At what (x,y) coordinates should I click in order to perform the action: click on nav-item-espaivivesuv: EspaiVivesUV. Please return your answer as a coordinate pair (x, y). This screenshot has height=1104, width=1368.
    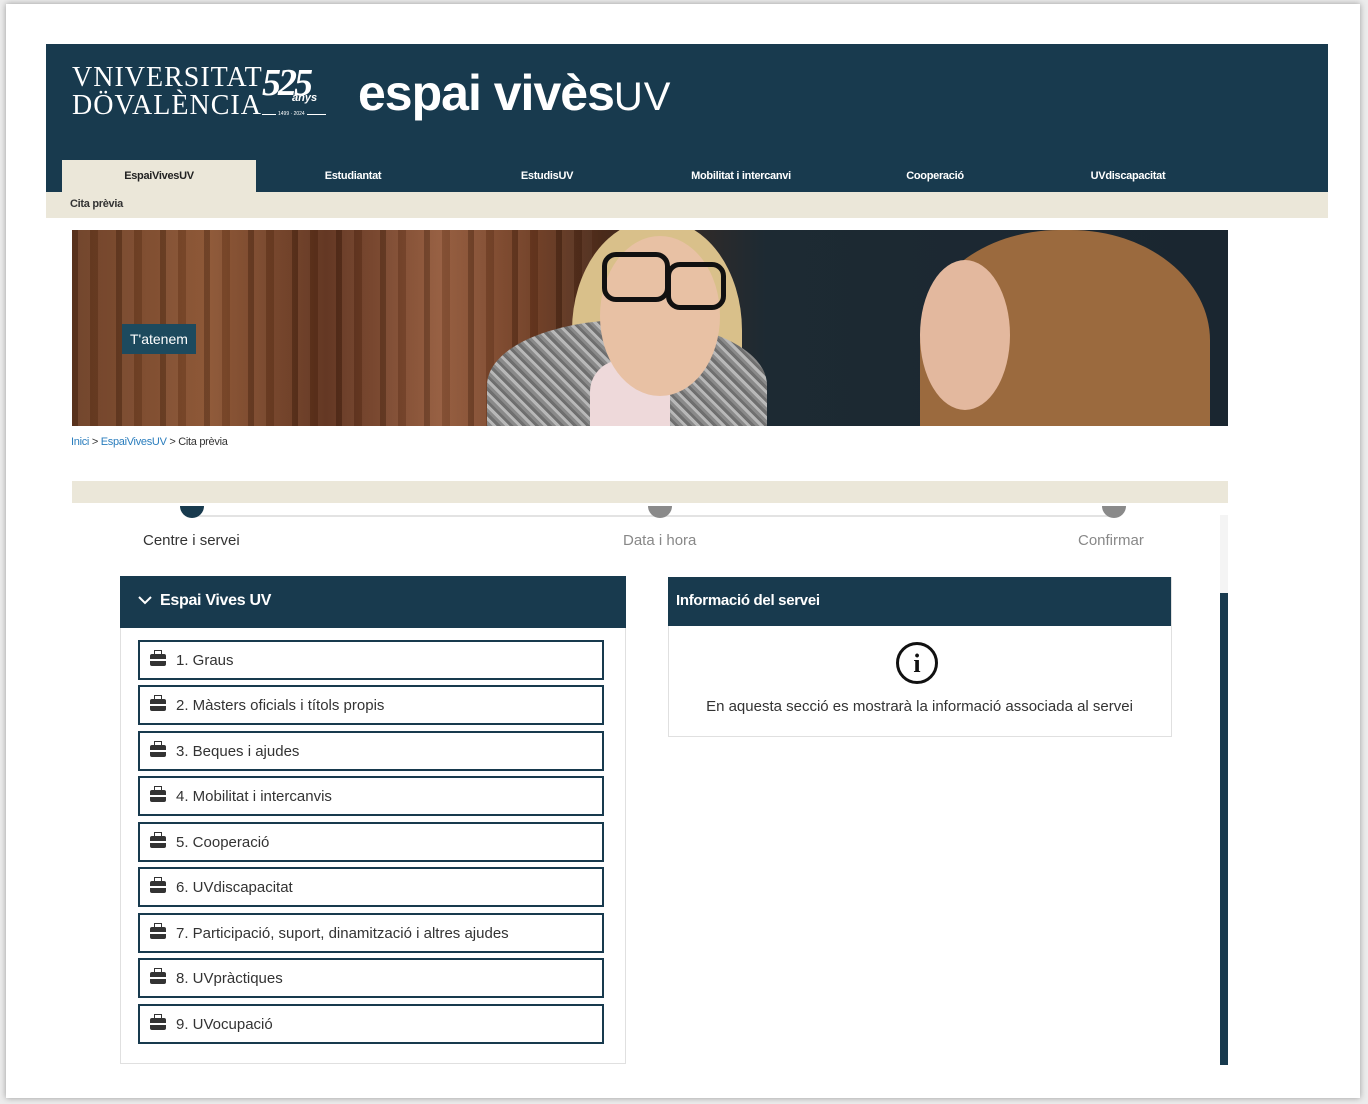
    Looking at the image, I should click on (159, 176).